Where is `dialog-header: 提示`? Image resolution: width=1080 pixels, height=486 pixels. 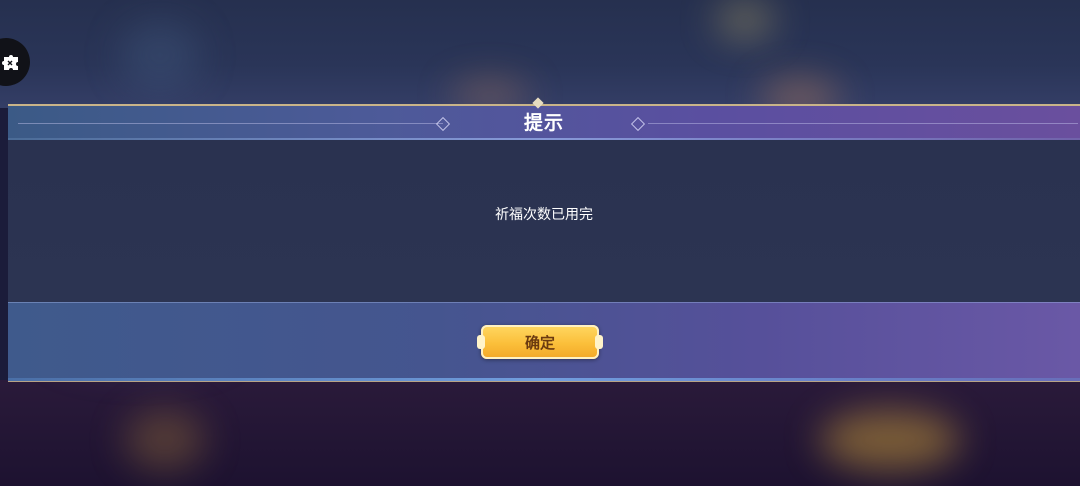
dialog-header: 提示 is located at coordinates (544, 118).